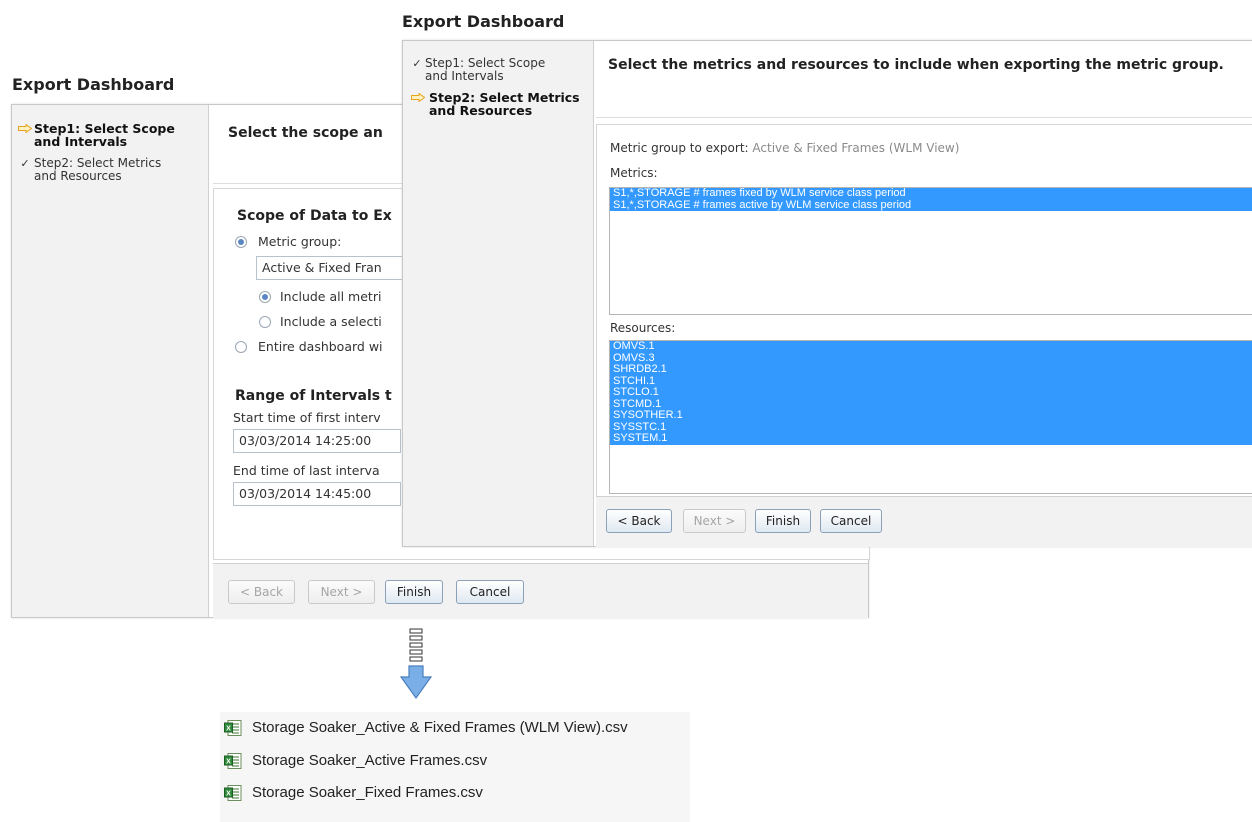 The height and width of the screenshot is (822, 1252). What do you see at coordinates (931, 347) in the screenshot?
I see `resources-list-item: OMVS.1` at bounding box center [931, 347].